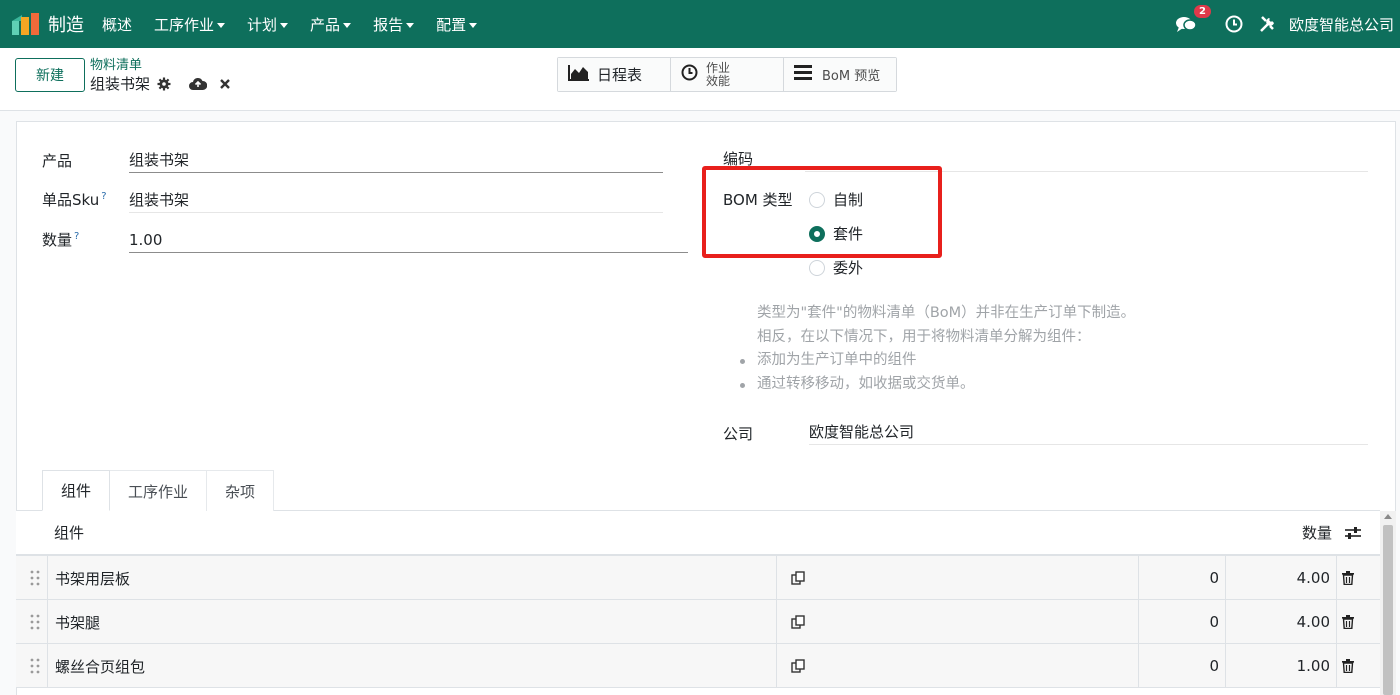  I want to click on smart-buttons: 日程表 作业 效能 BoM 预览, so click(727, 74).